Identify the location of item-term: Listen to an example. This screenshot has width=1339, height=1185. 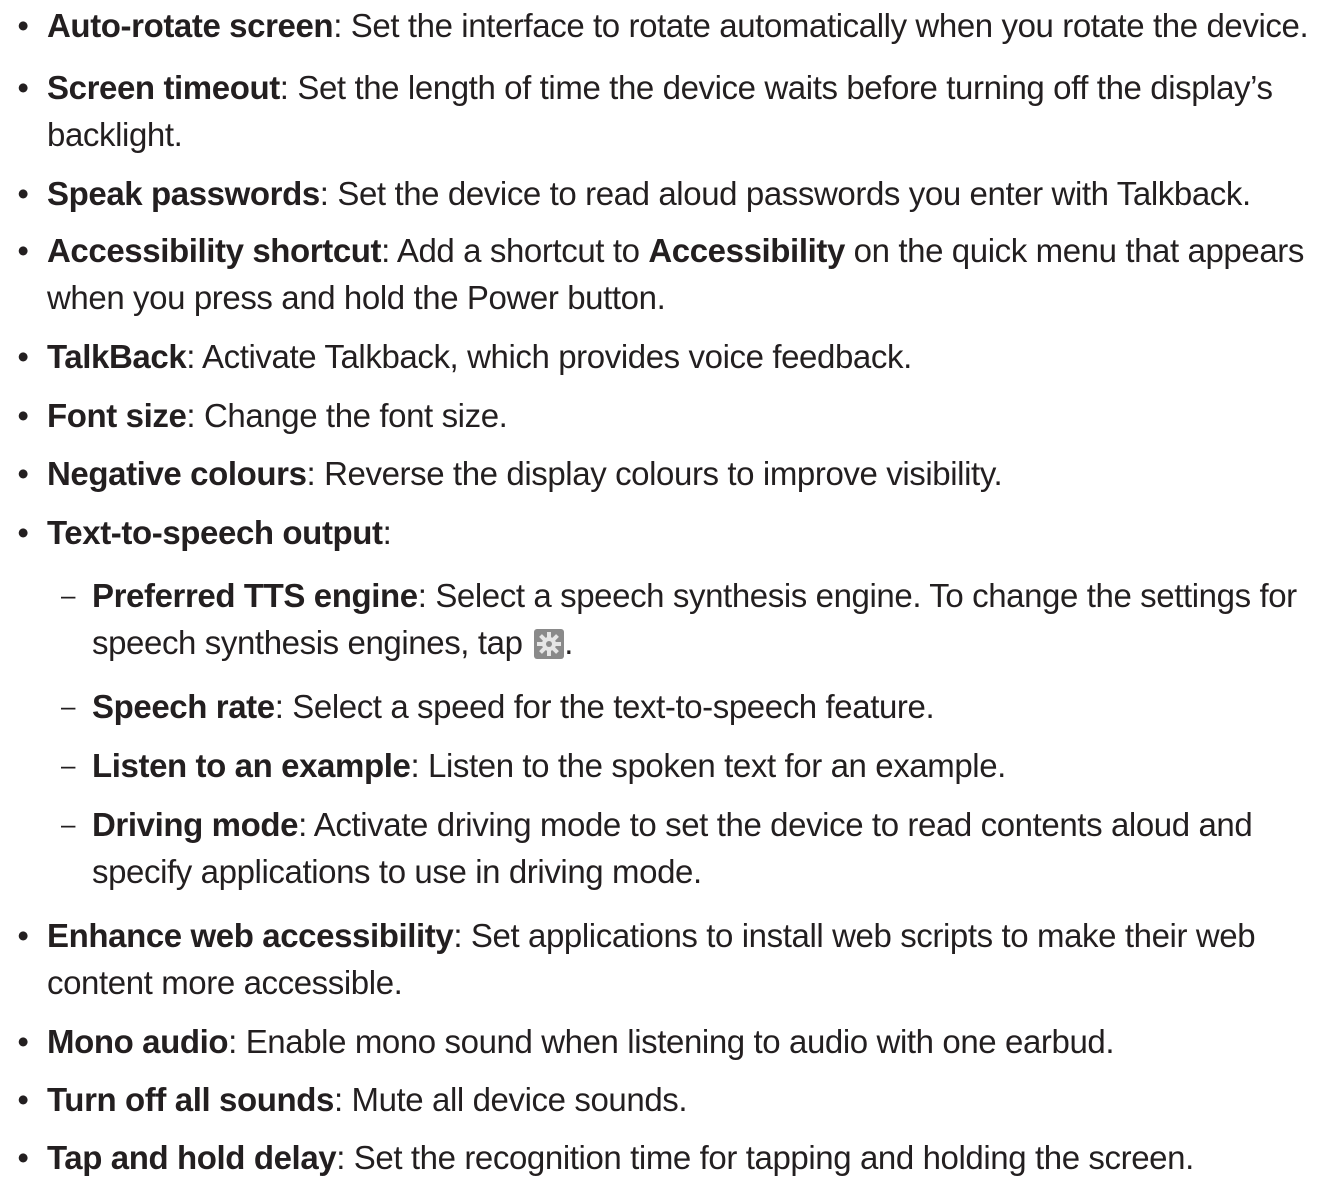
(251, 765).